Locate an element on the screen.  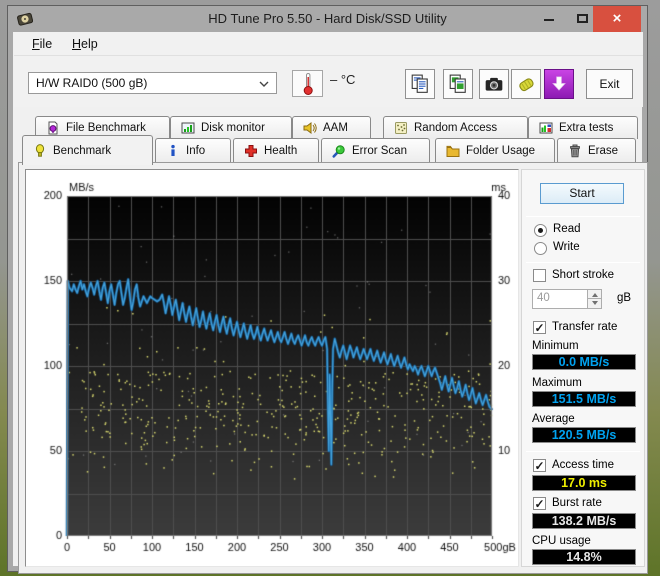
menu-item-help: Help is located at coordinates (85, 44).